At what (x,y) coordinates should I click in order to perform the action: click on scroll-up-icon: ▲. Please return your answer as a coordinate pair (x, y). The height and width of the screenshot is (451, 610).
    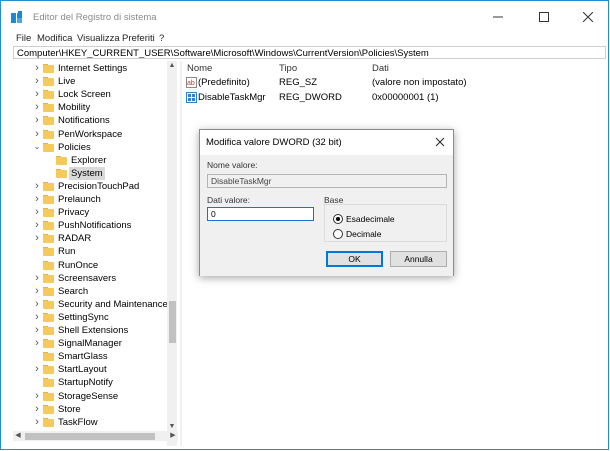
    Looking at the image, I should click on (172, 66).